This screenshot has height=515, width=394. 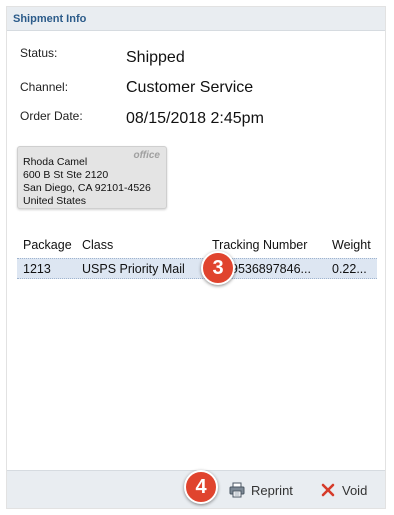 What do you see at coordinates (351, 245) in the screenshot?
I see `column-header-weight: Weight` at bounding box center [351, 245].